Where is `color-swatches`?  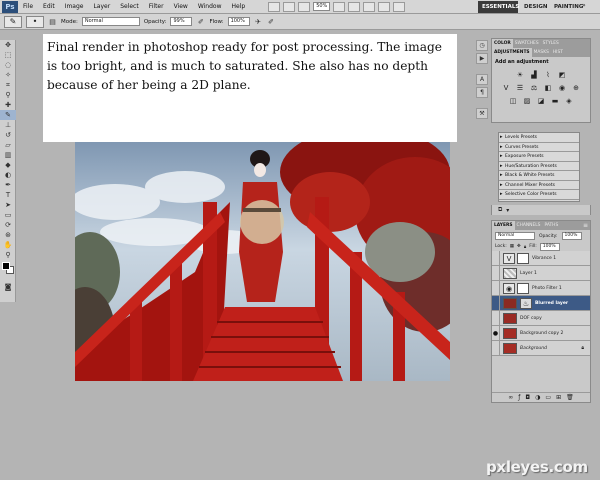
color-swatches is located at coordinates (8, 271).